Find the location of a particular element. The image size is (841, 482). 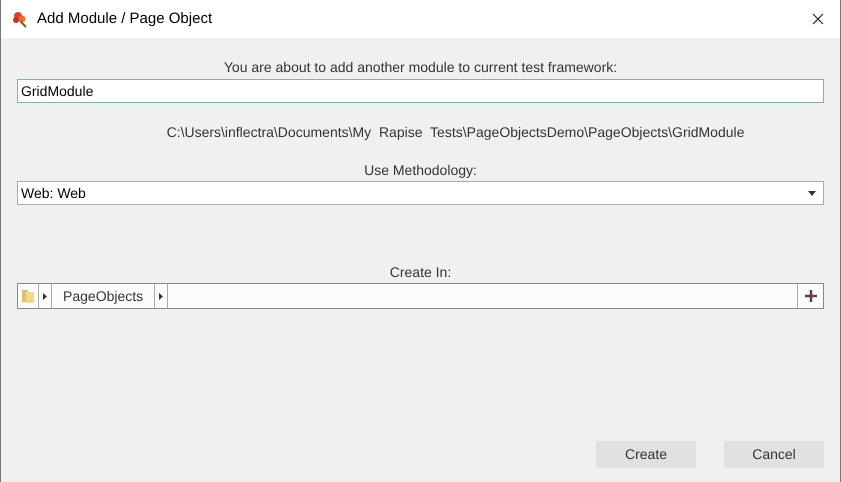

name-field: GridModule is located at coordinates (420, 91).